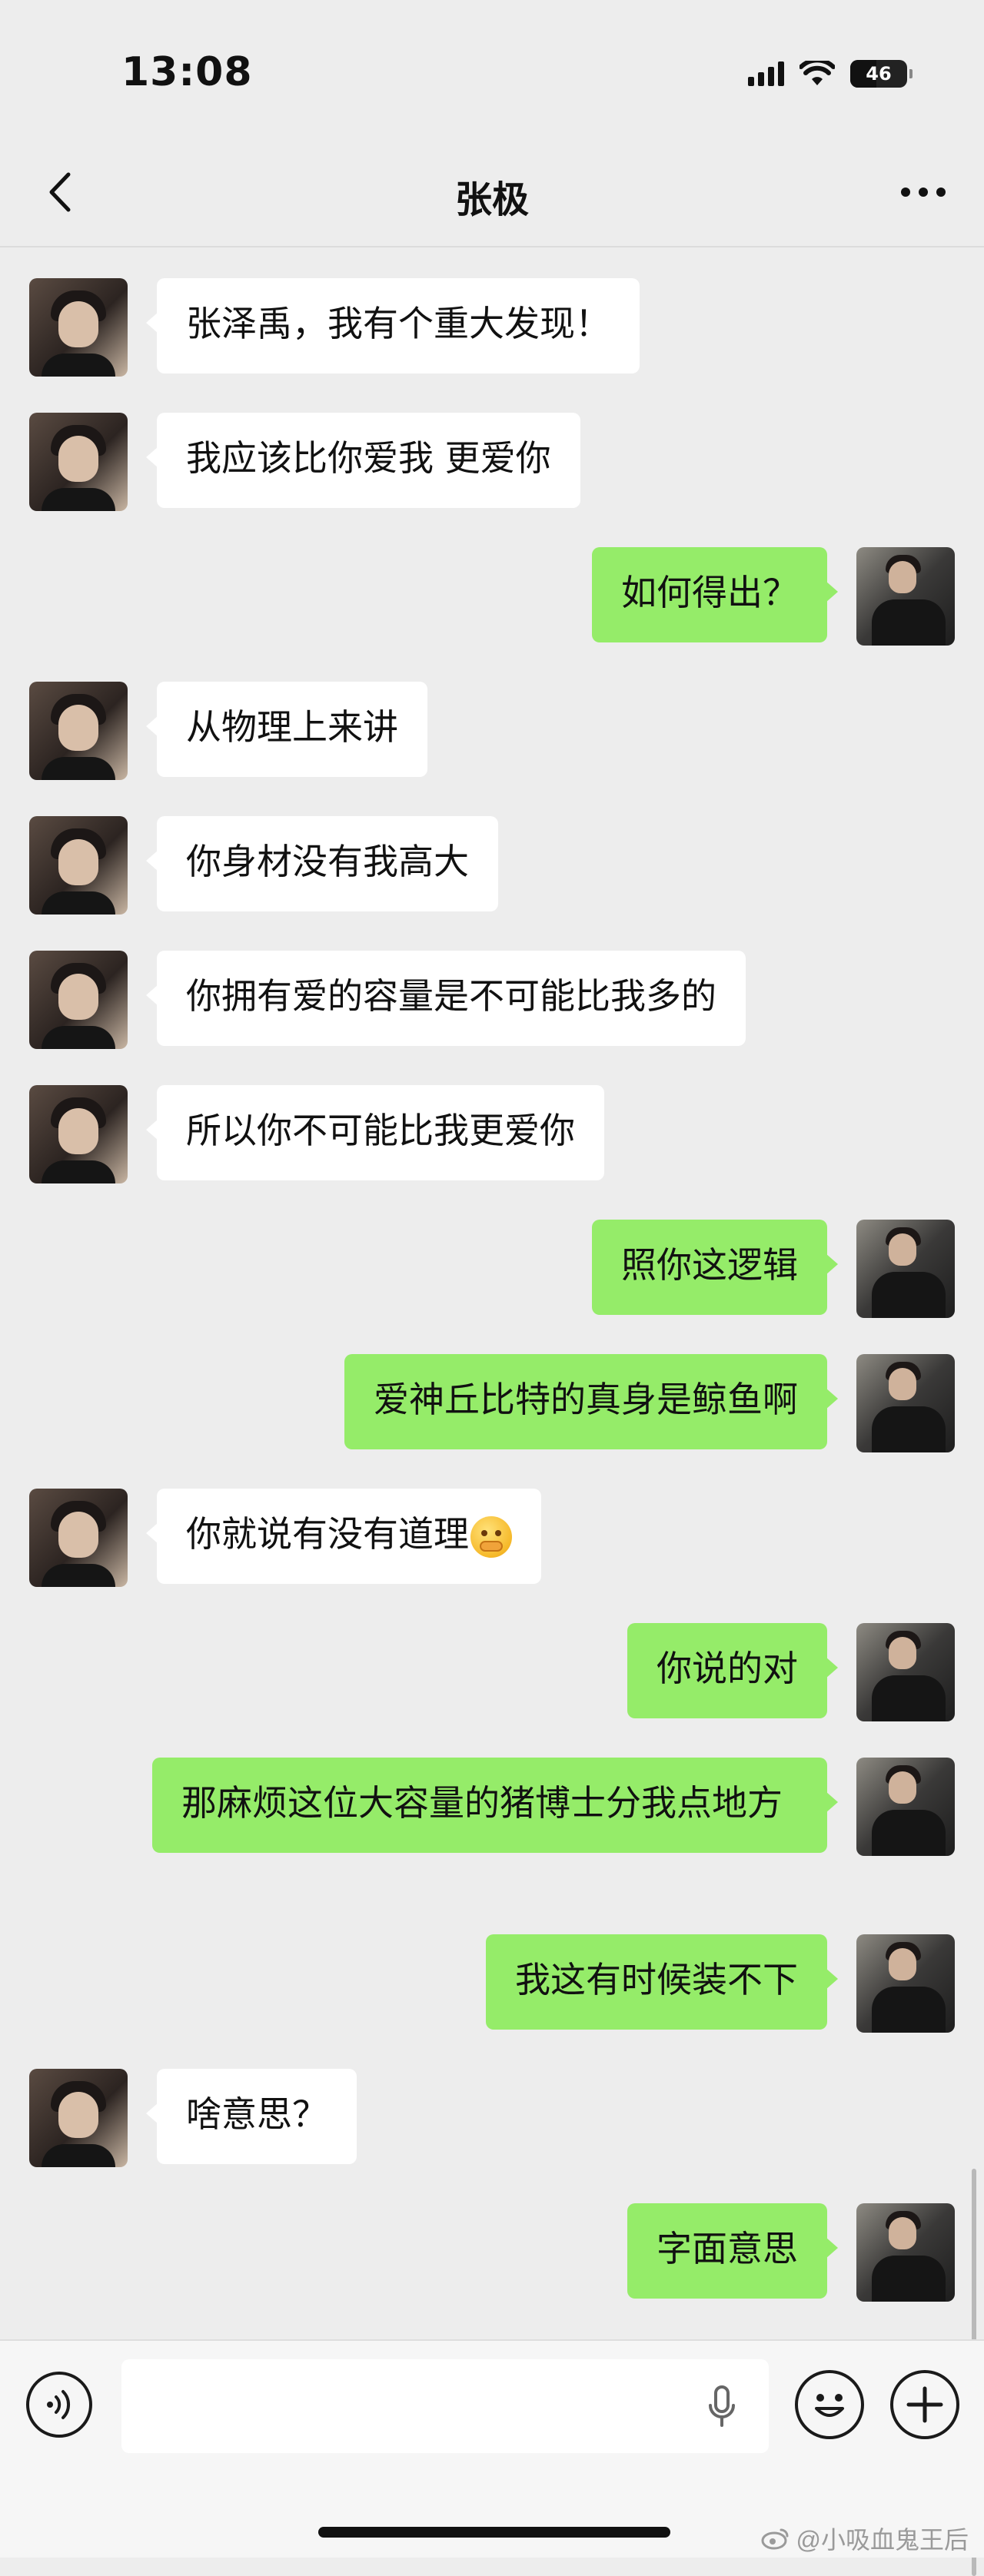 The width and height of the screenshot is (984, 2576). I want to click on microphone-button, so click(722, 2406).